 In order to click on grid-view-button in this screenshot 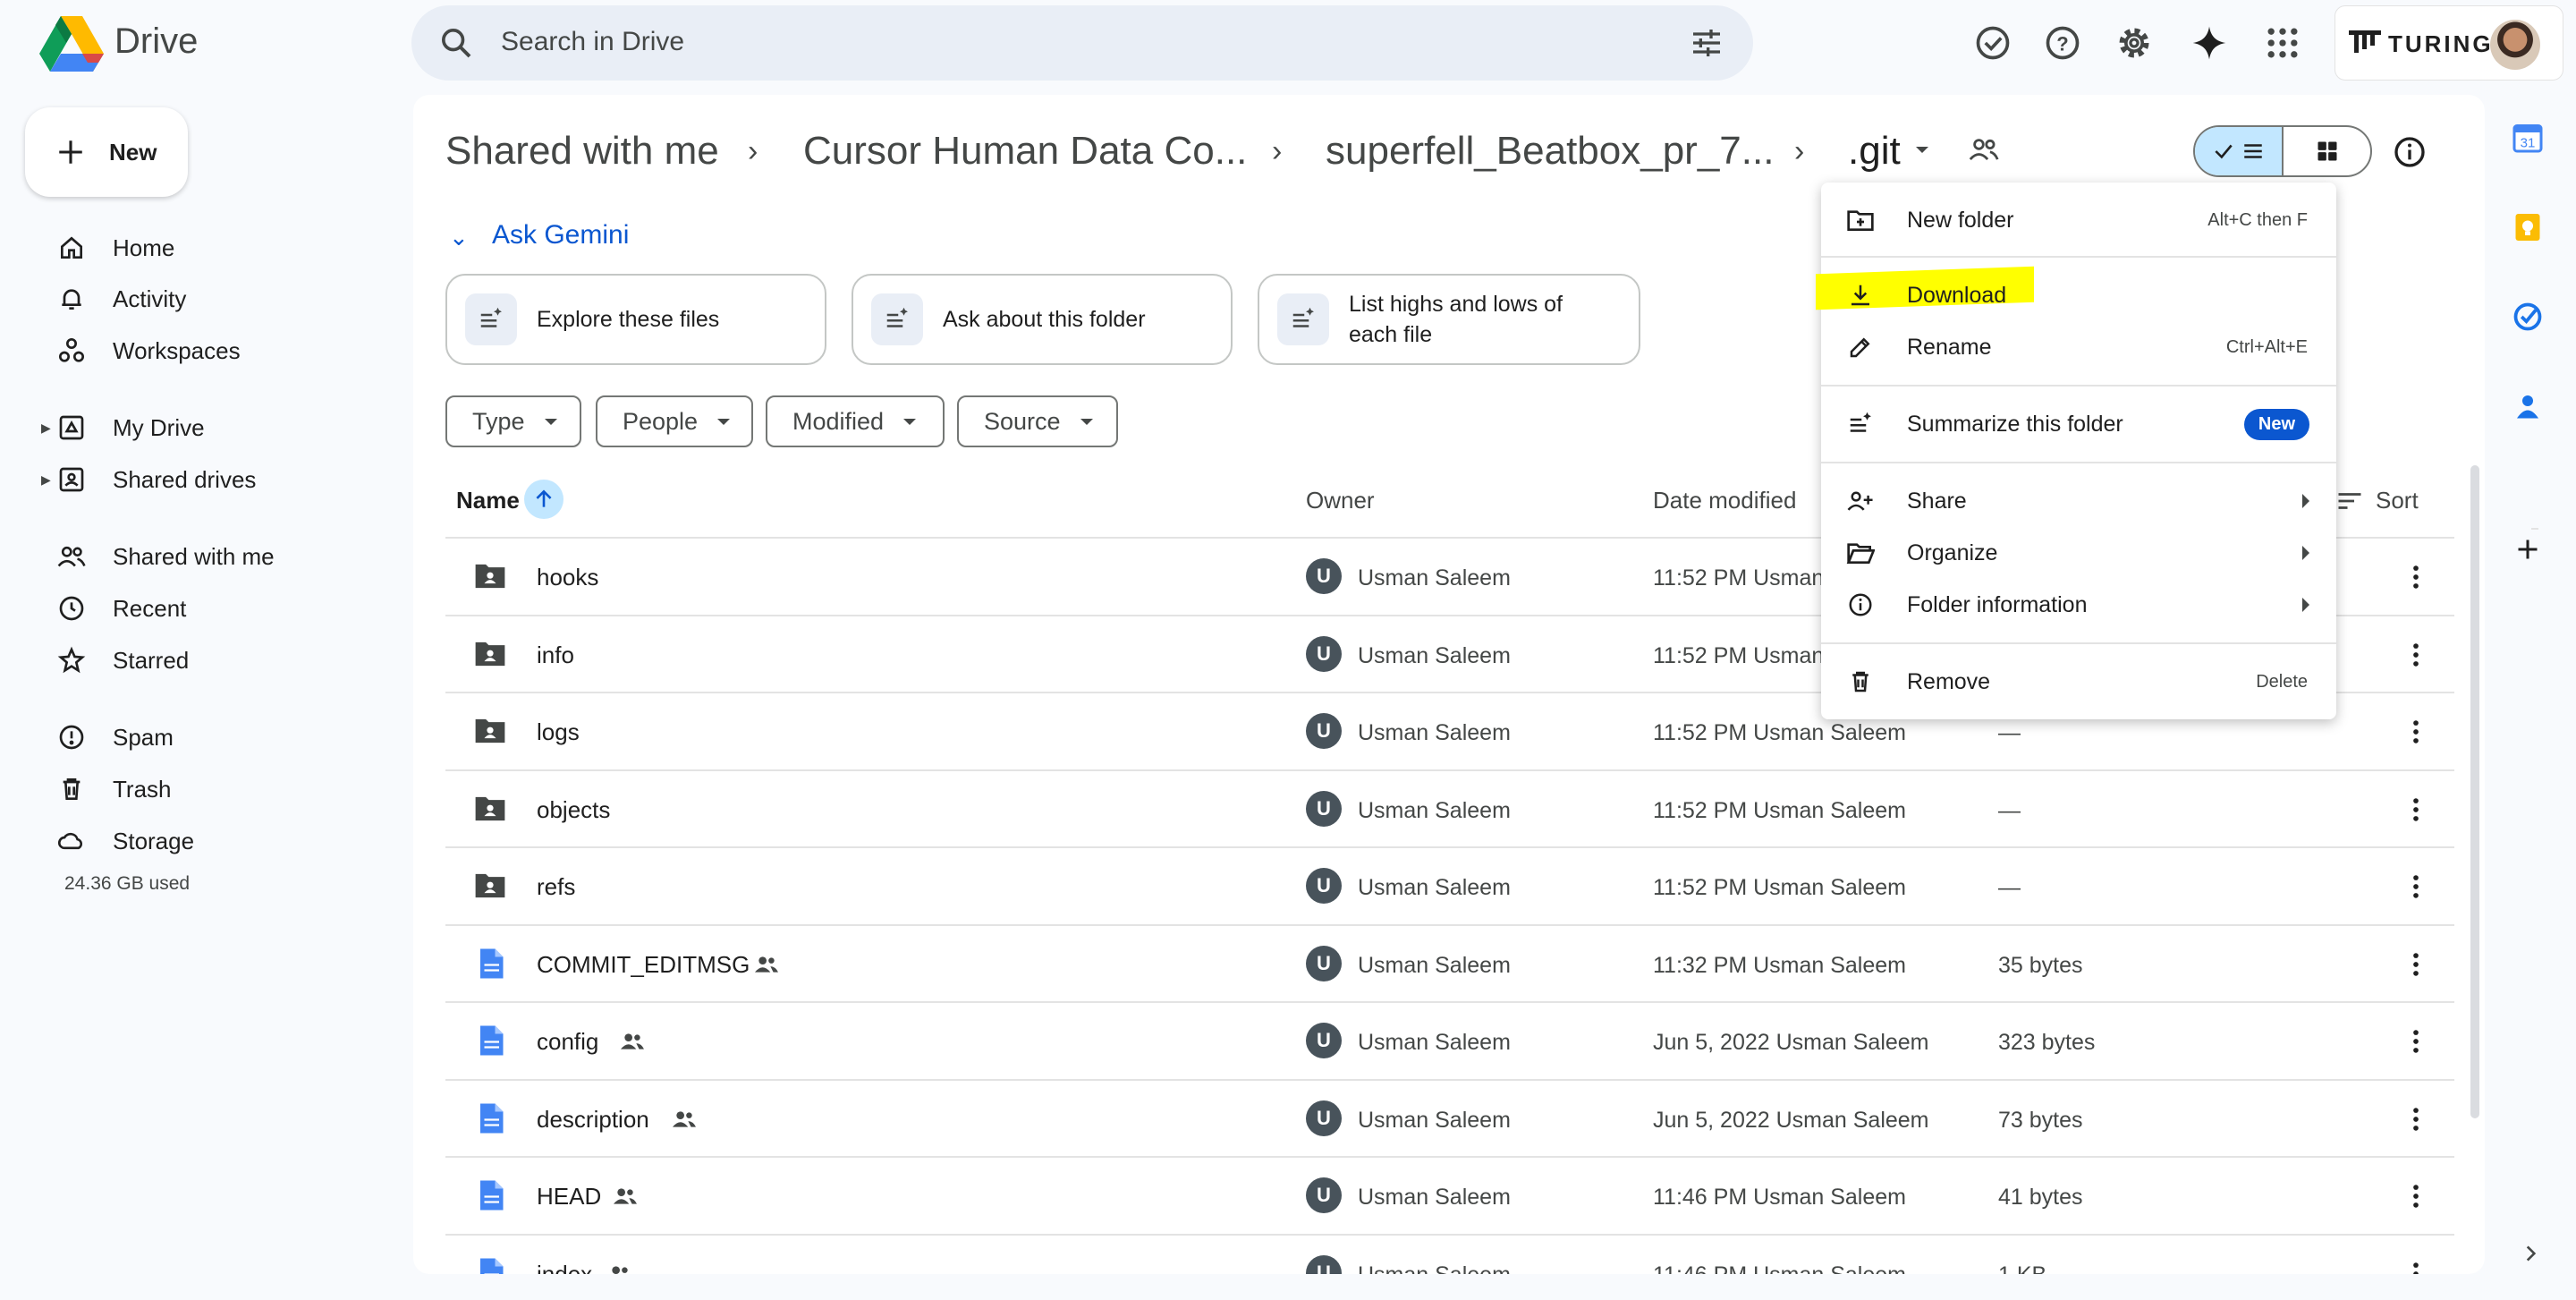, I will do `click(2326, 151)`.